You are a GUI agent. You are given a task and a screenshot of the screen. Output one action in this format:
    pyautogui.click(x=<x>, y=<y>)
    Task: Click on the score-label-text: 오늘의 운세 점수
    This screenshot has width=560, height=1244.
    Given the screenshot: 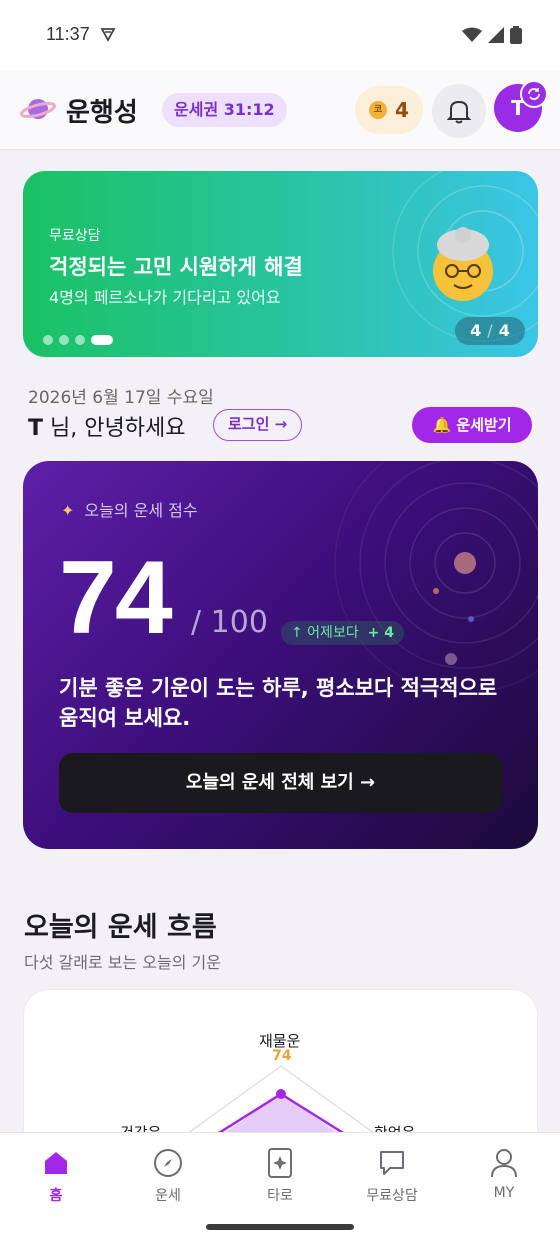 What is the action you would take?
    pyautogui.click(x=141, y=510)
    